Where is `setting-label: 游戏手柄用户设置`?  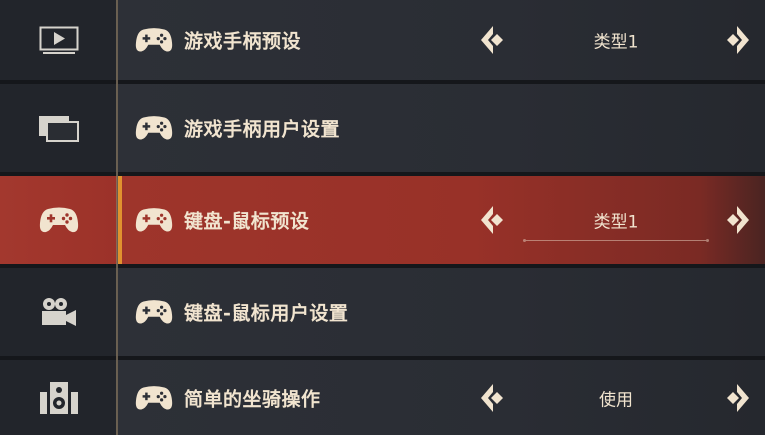 setting-label: 游戏手柄用户设置 is located at coordinates (262, 129).